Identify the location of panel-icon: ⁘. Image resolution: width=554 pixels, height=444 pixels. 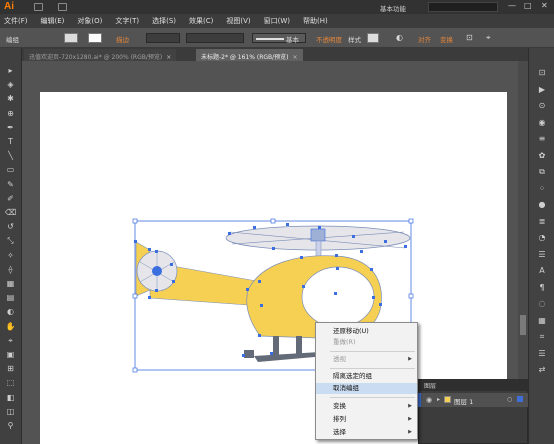
(542, 189).